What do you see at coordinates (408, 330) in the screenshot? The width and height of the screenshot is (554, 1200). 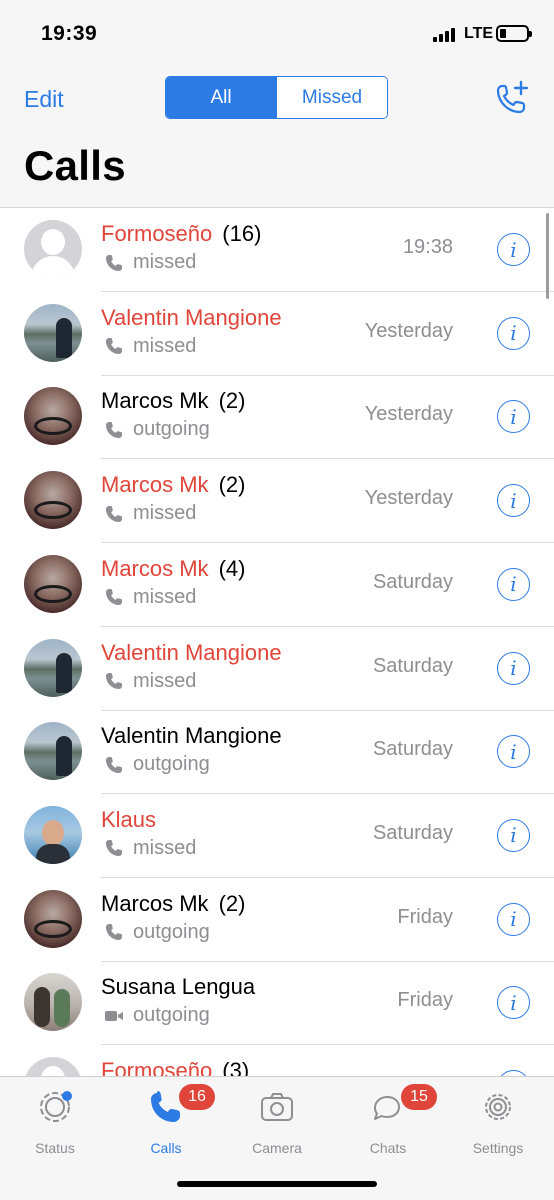 I see `call-time: Yesterday` at bounding box center [408, 330].